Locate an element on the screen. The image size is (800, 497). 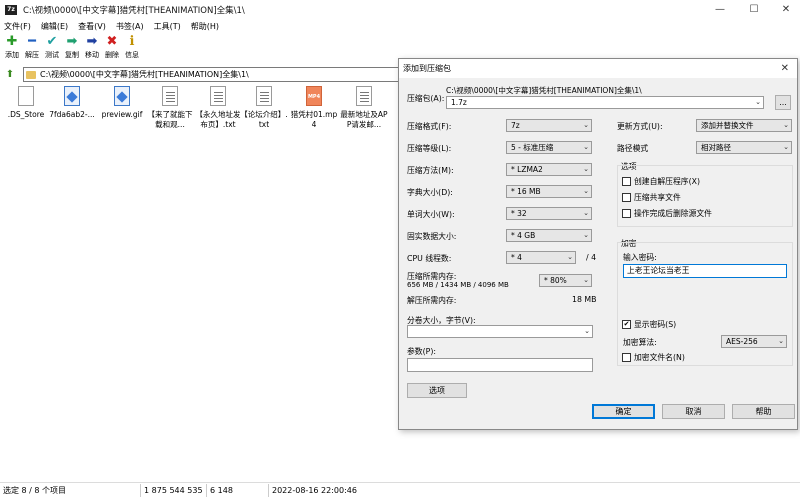
enc-method-select: AES-256 ⌄ is located at coordinates (754, 341).